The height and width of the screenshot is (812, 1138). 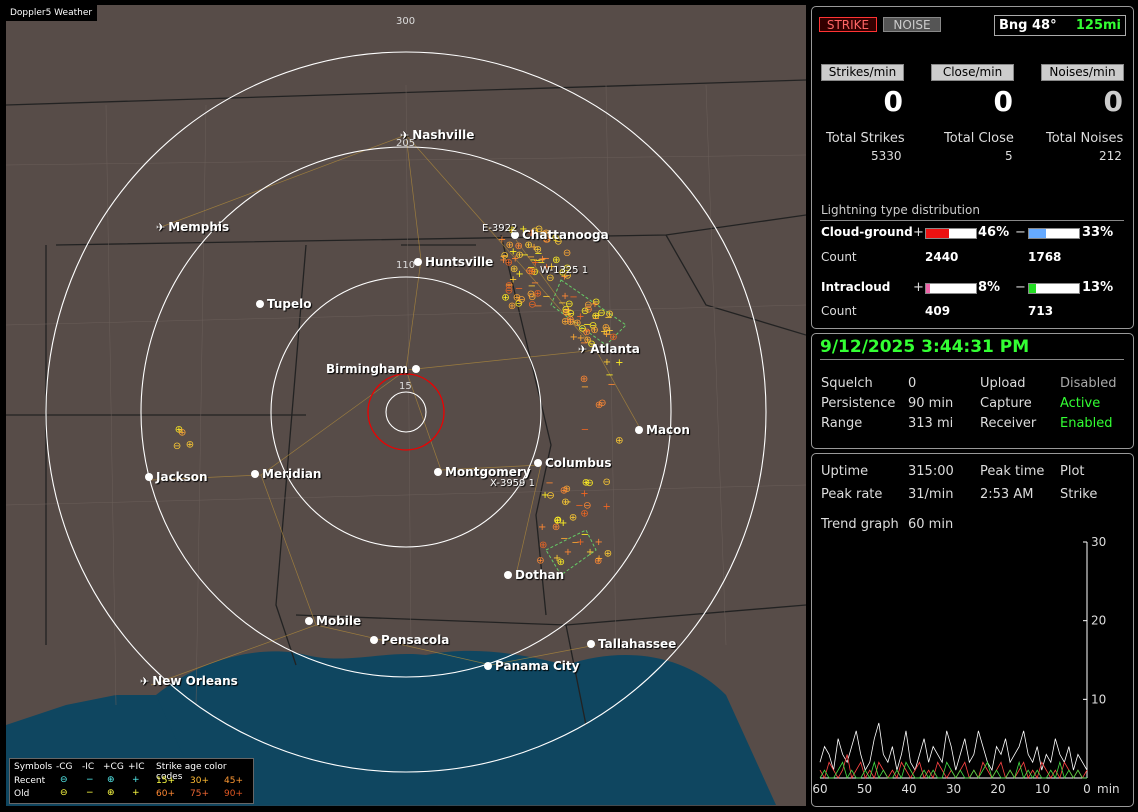 What do you see at coordinates (845, 471) in the screenshot?
I see `uptime-label: Uptime` at bounding box center [845, 471].